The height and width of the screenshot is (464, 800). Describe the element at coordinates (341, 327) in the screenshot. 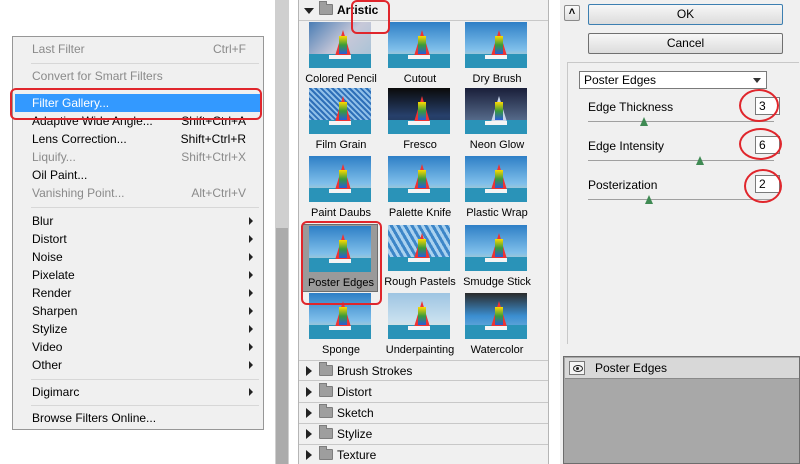

I see `thumb-sponge: Sponge` at that location.